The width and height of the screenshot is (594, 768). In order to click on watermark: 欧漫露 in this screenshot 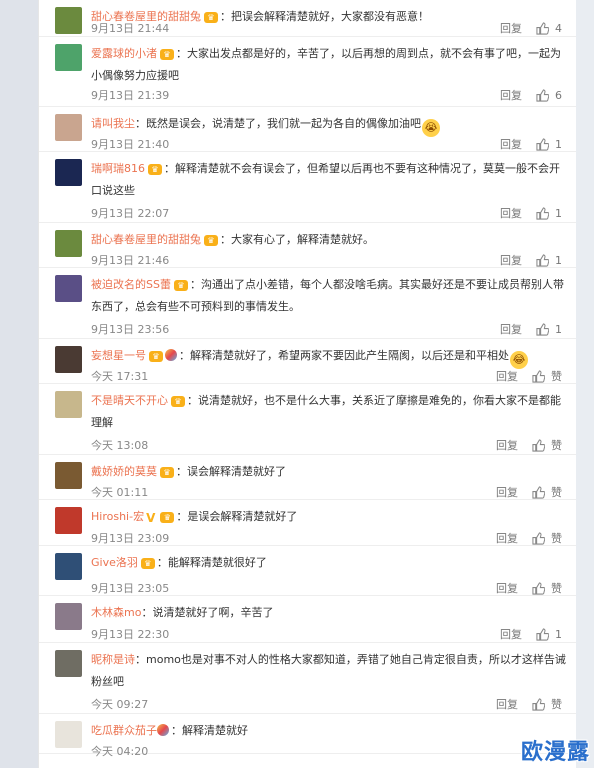, I will do `click(555, 752)`.